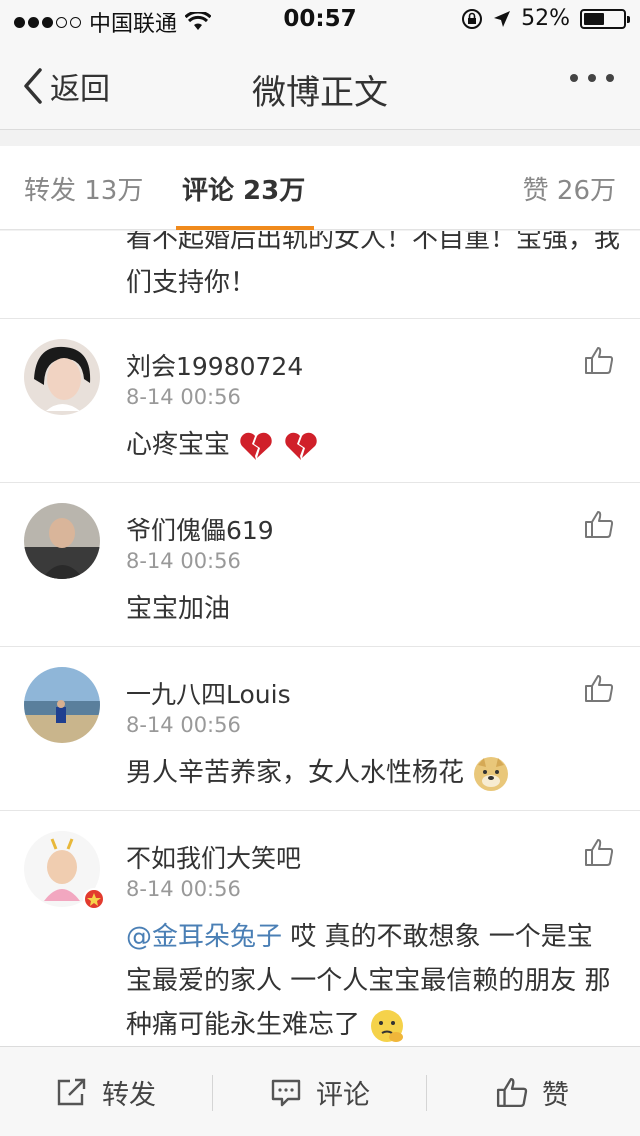 The image size is (640, 1136). What do you see at coordinates (605, 18) in the screenshot?
I see `battery-icon` at bounding box center [605, 18].